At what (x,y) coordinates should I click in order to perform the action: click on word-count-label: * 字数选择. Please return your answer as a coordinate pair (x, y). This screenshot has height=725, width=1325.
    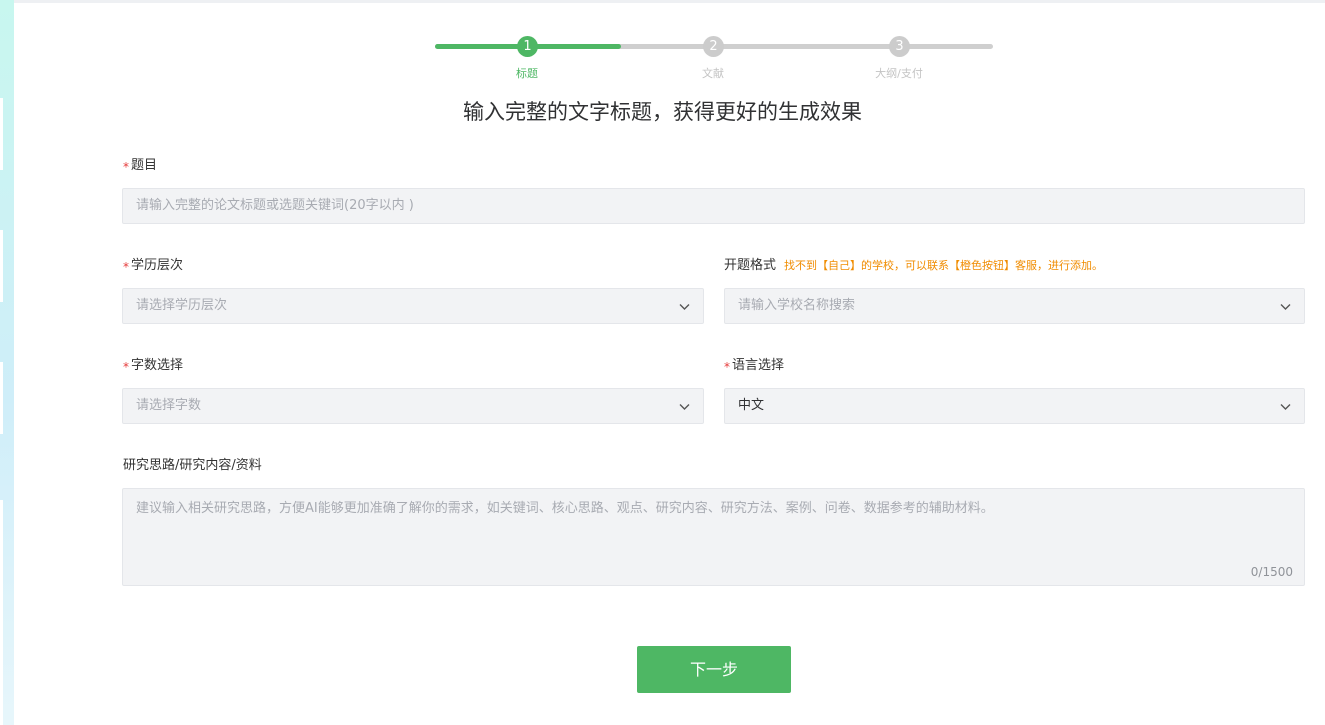
    Looking at the image, I should click on (153, 364).